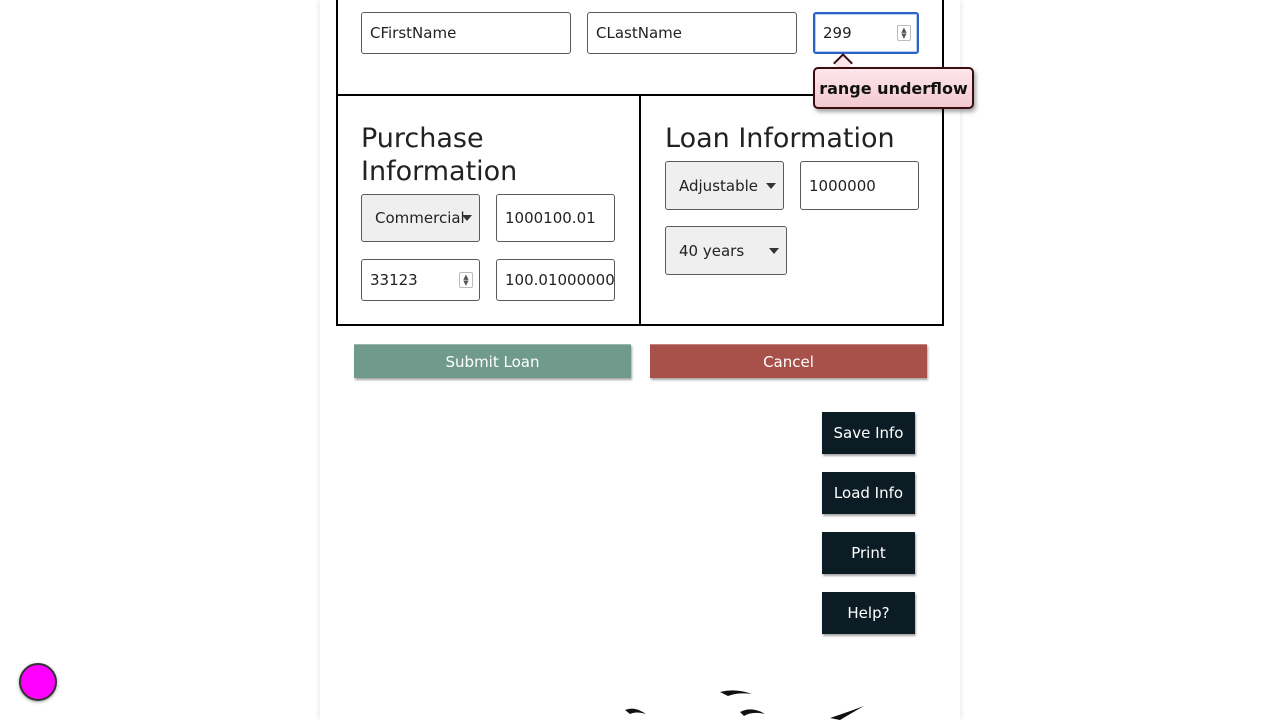  I want to click on loan-heading: Loan Information, so click(780, 138).